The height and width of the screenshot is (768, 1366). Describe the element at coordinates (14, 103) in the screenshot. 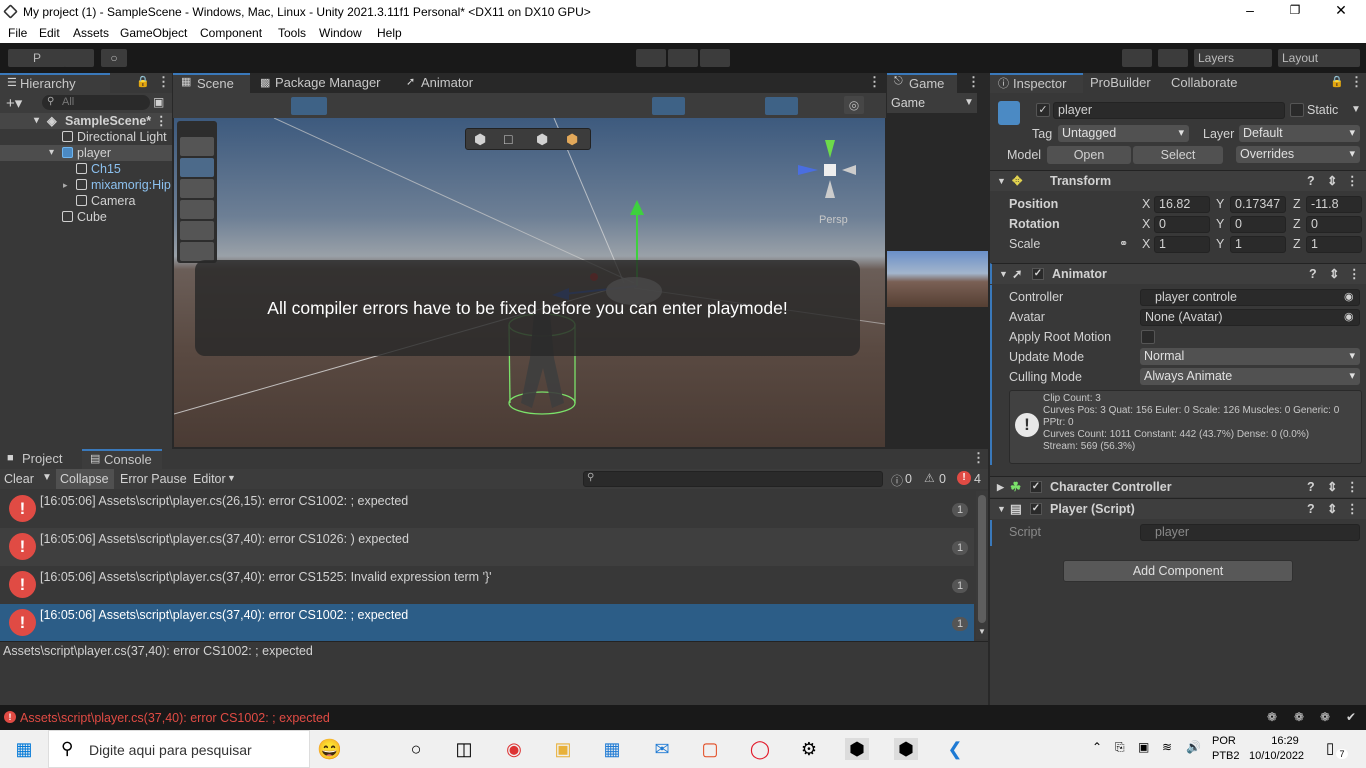

I see `add-icon: +▾` at that location.